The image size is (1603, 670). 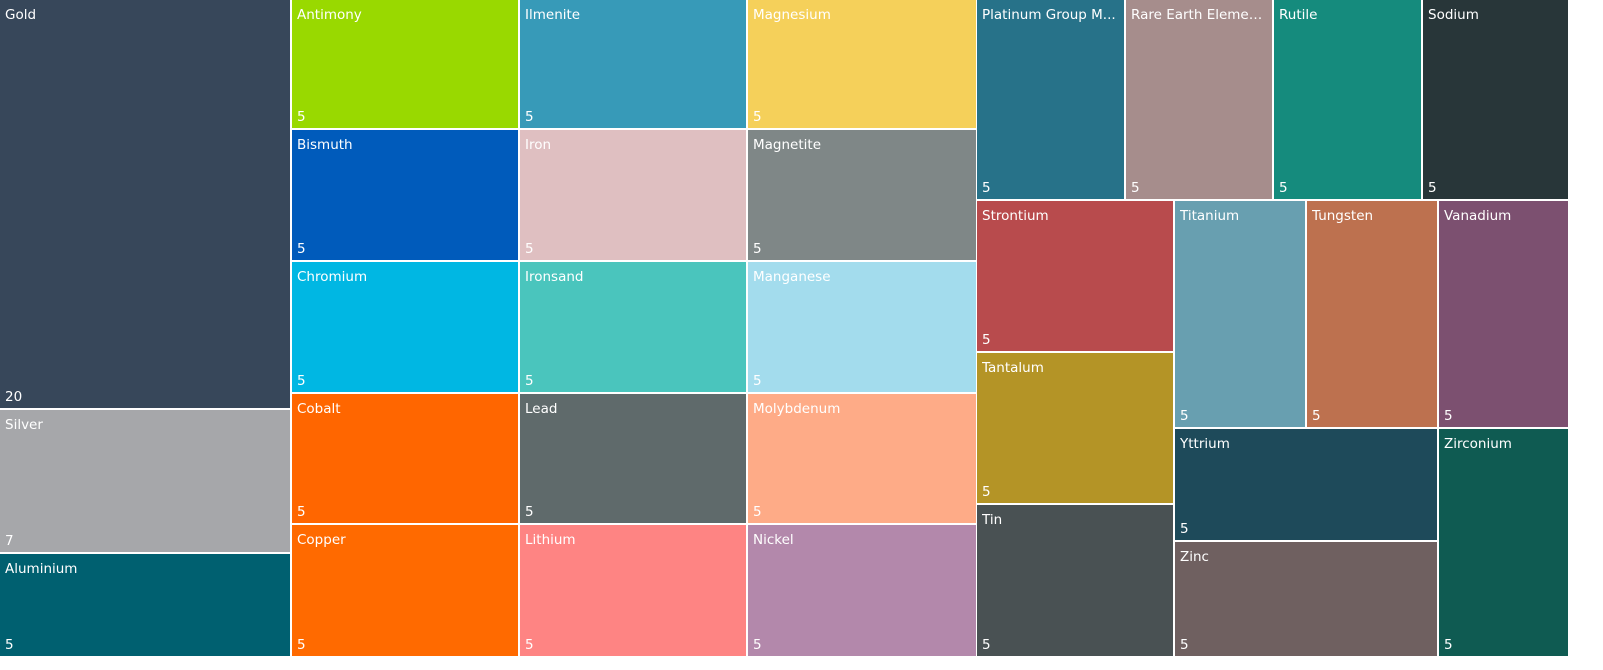 I want to click on tile-label: Magnetite, so click(x=787, y=145).